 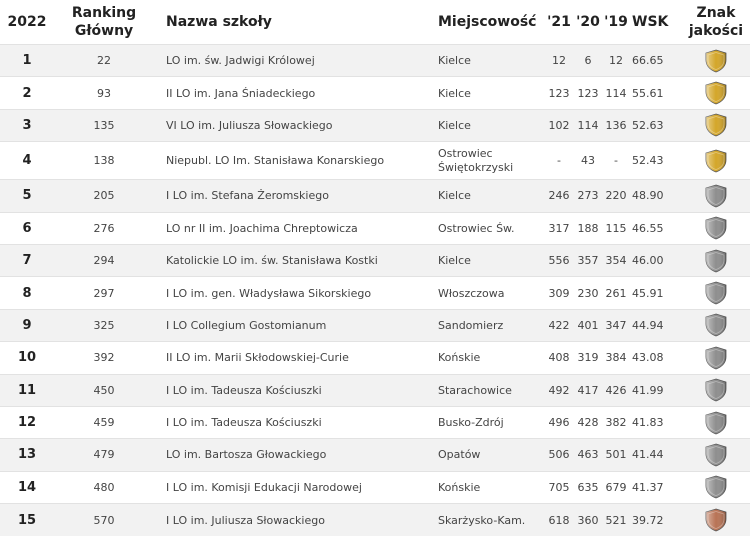 I want to click on city-cell: Ostrowiec Świętokrzyski, so click(x=489, y=160).